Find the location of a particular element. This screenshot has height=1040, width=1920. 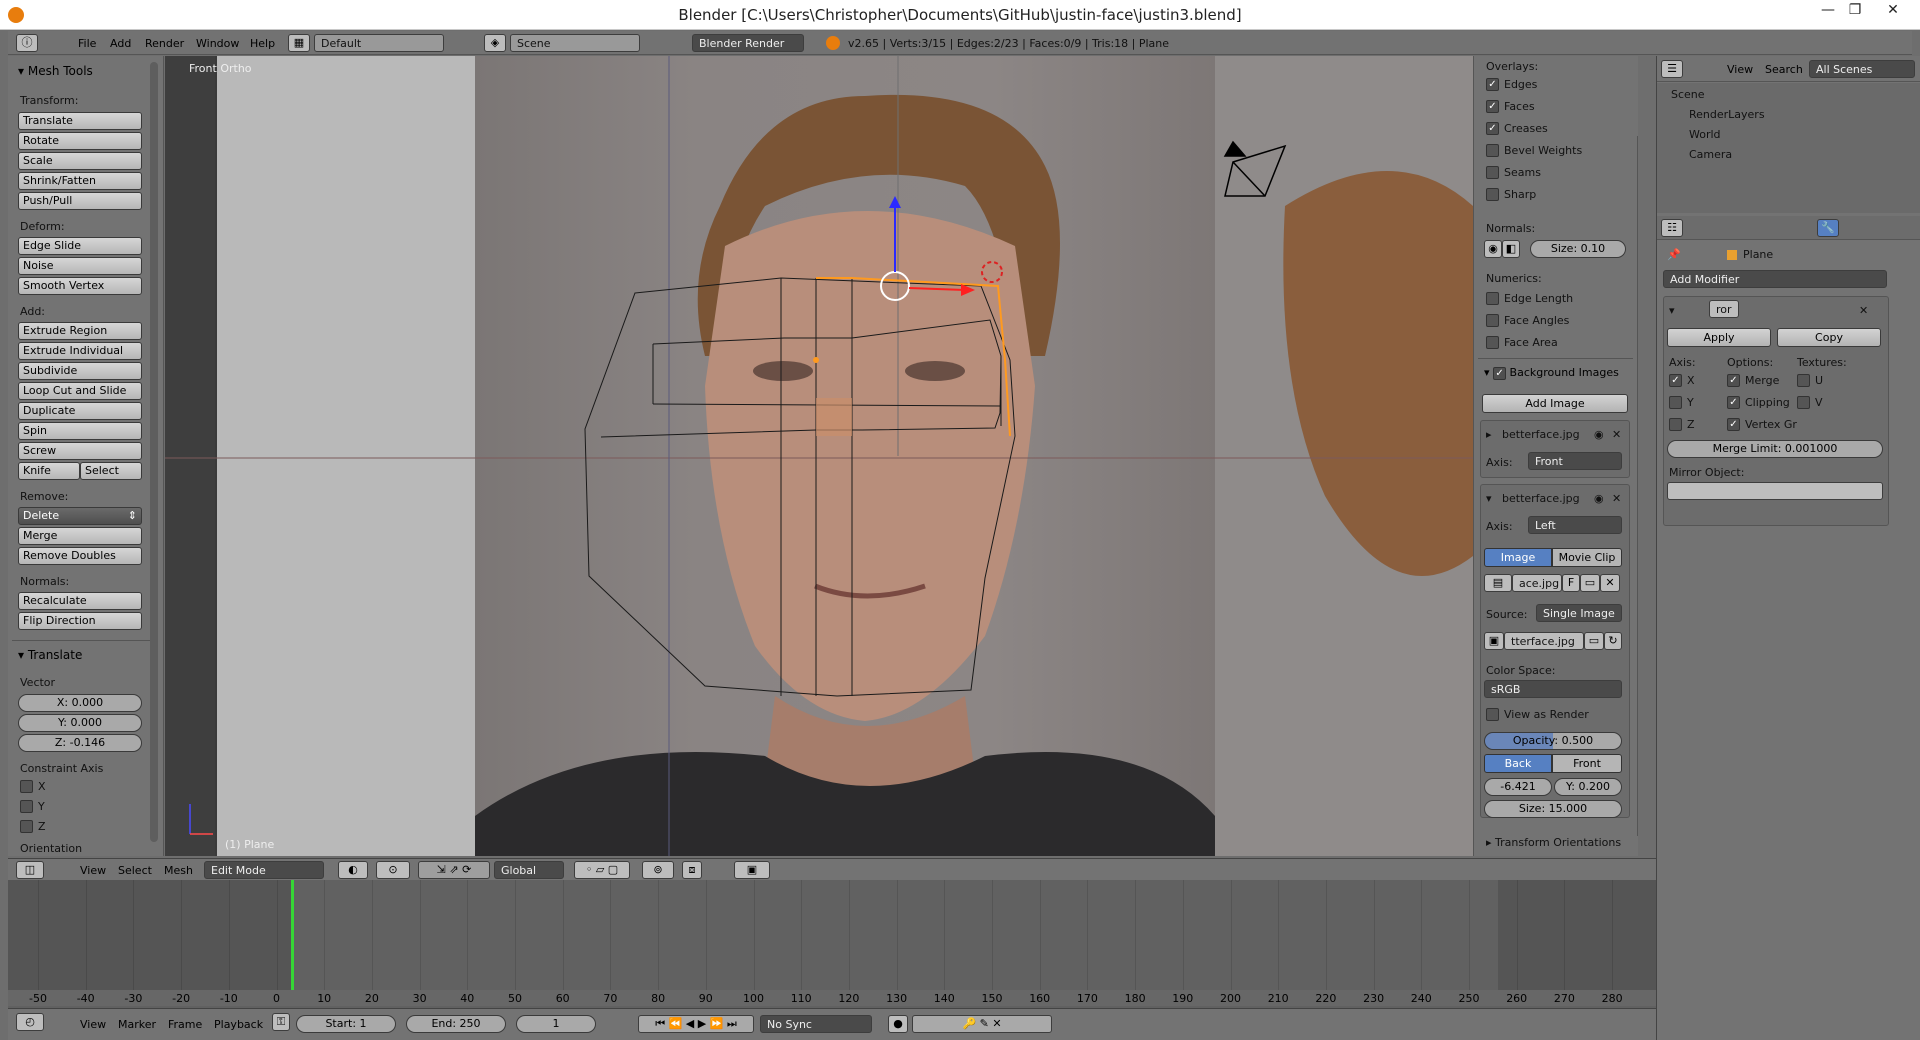

end-frame-field: End: 250 is located at coordinates (456, 1024).